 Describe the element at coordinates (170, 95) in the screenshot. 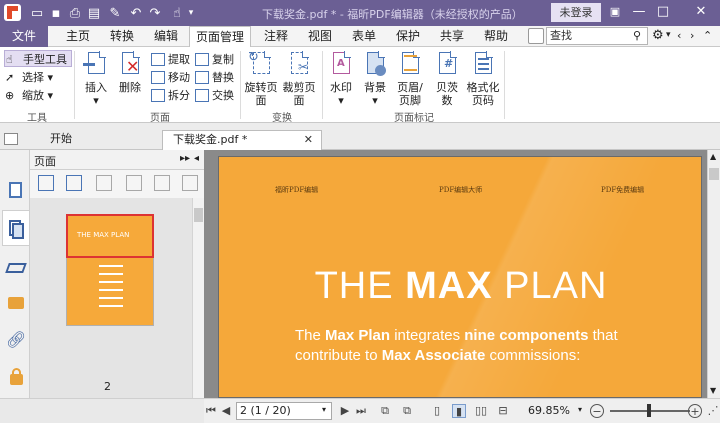

I see `split-button: 拆分` at that location.